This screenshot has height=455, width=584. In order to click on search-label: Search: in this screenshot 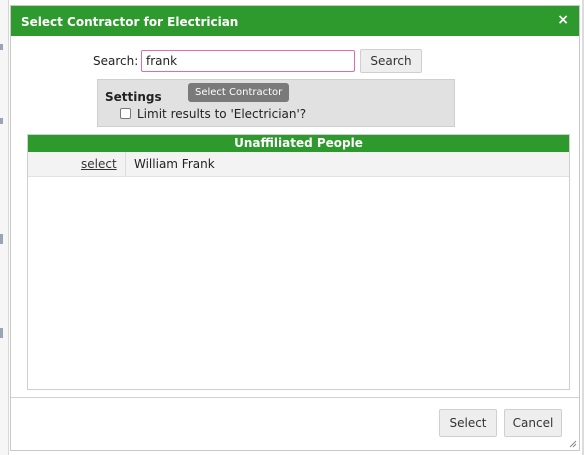, I will do `click(116, 61)`.